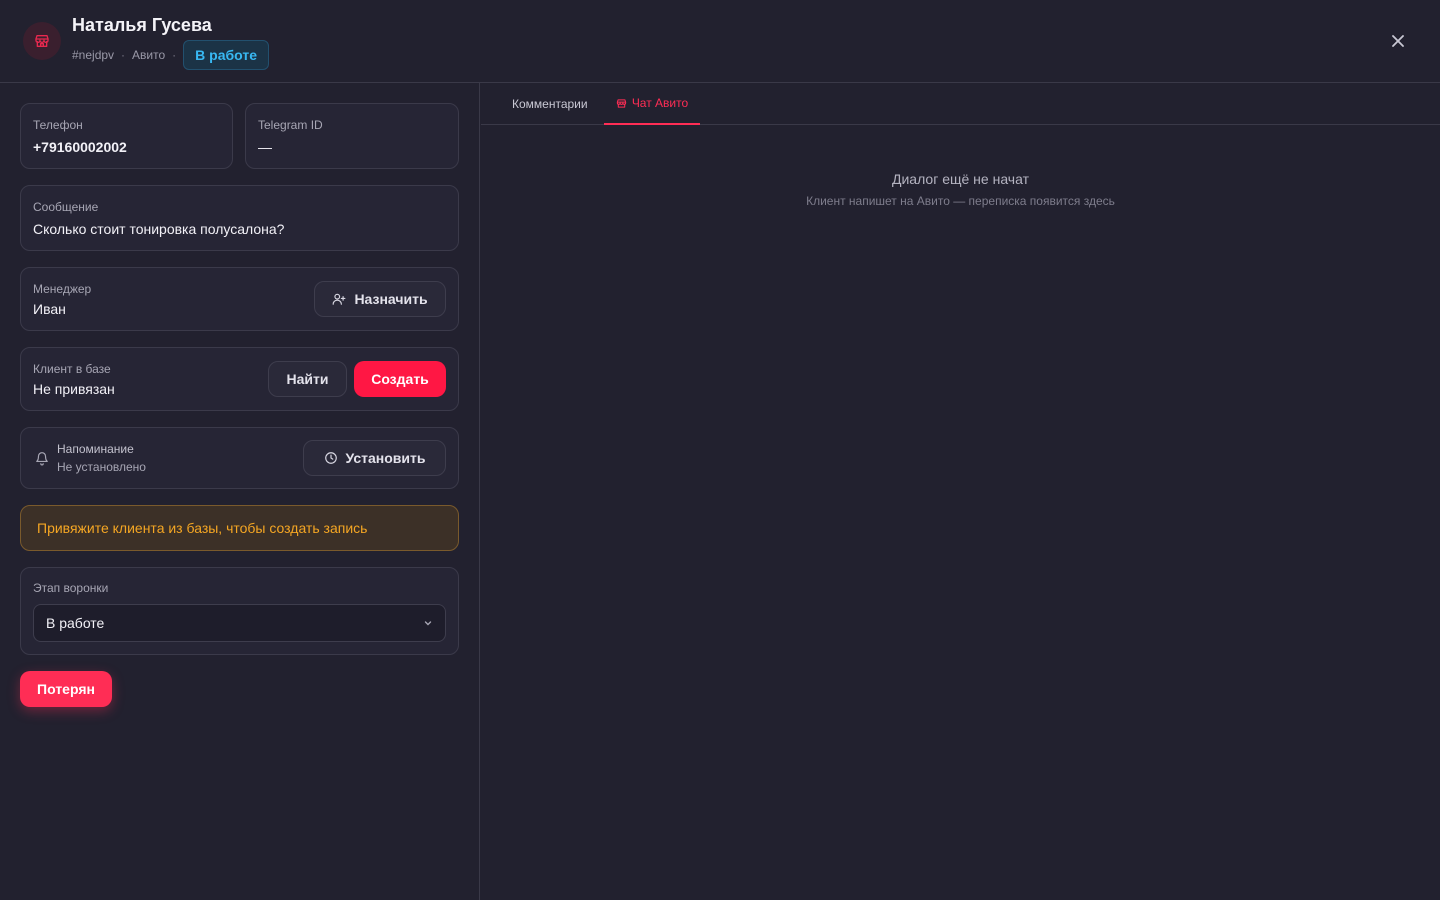 The width and height of the screenshot is (1440, 900). Describe the element at coordinates (58, 125) in the screenshot. I see `phone-label: Телефон` at that location.